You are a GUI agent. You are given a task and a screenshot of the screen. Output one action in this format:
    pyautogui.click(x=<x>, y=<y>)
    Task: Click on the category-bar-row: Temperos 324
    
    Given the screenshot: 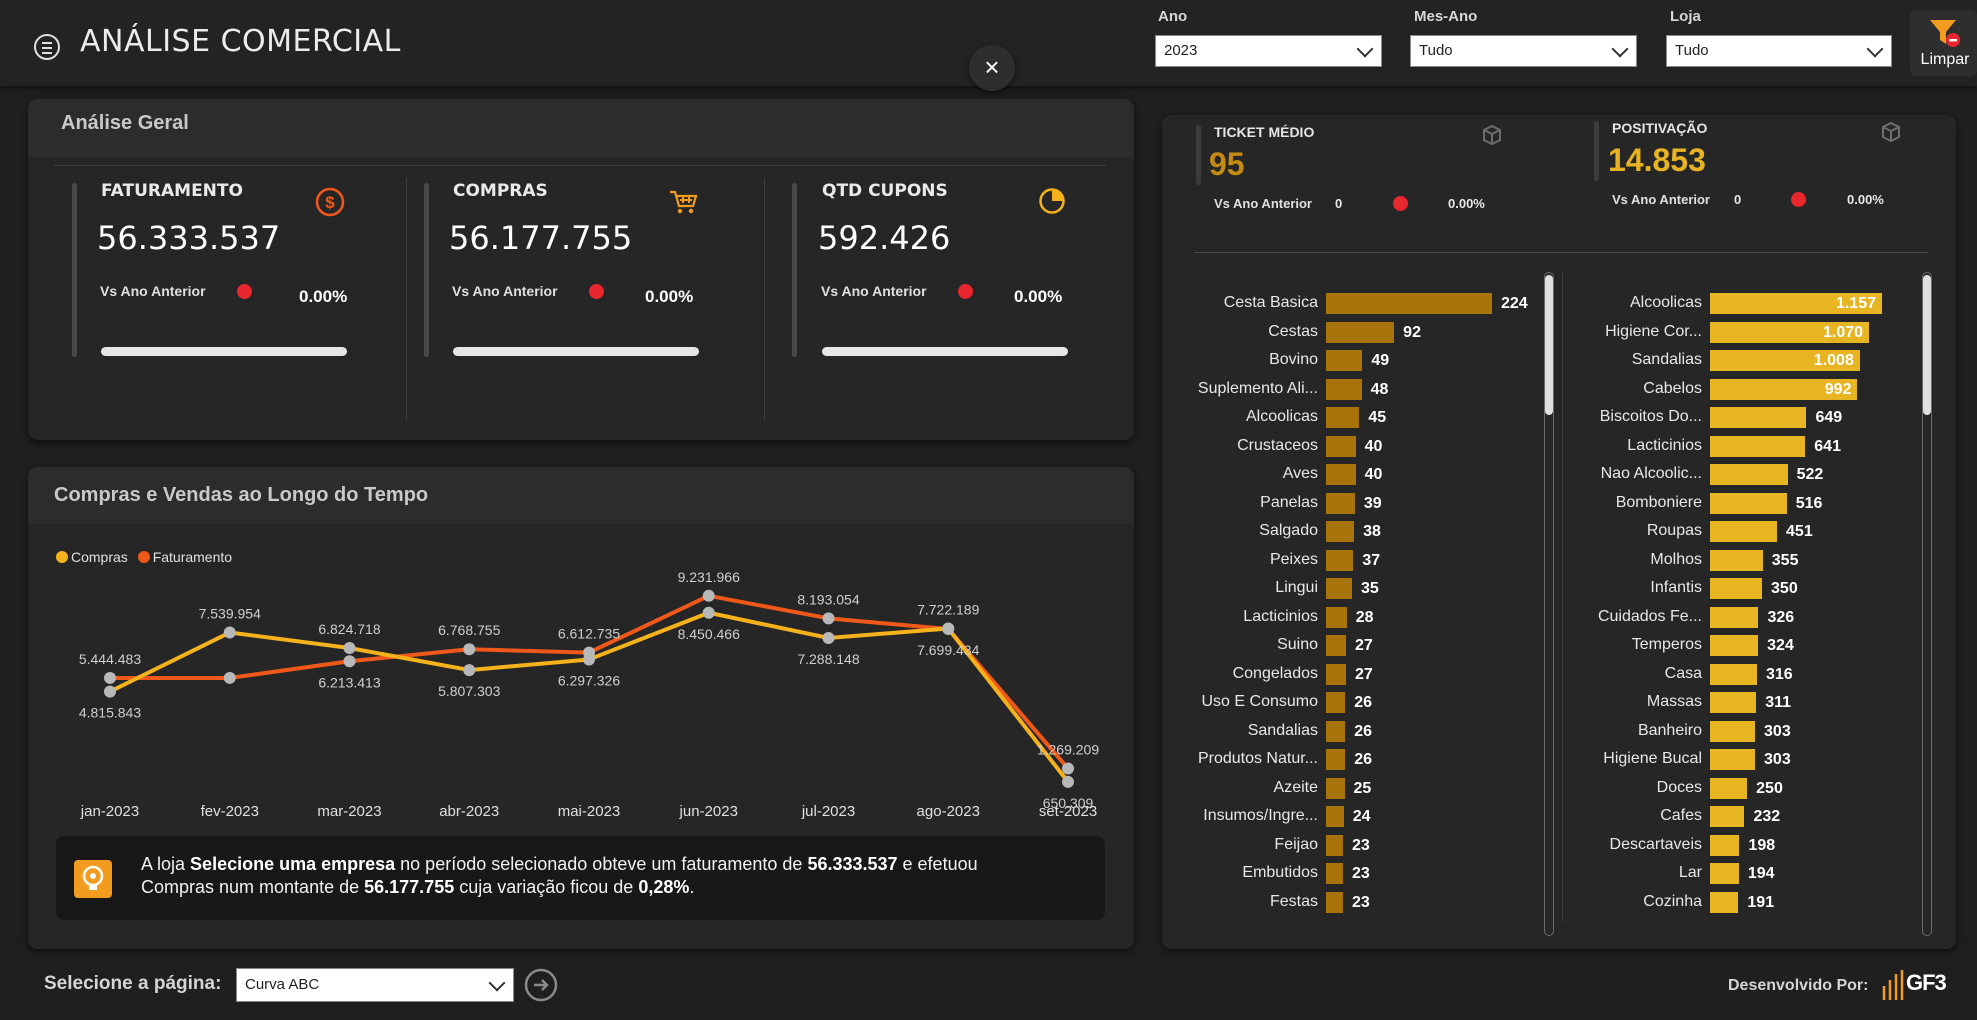 What is the action you would take?
    pyautogui.click(x=1744, y=646)
    